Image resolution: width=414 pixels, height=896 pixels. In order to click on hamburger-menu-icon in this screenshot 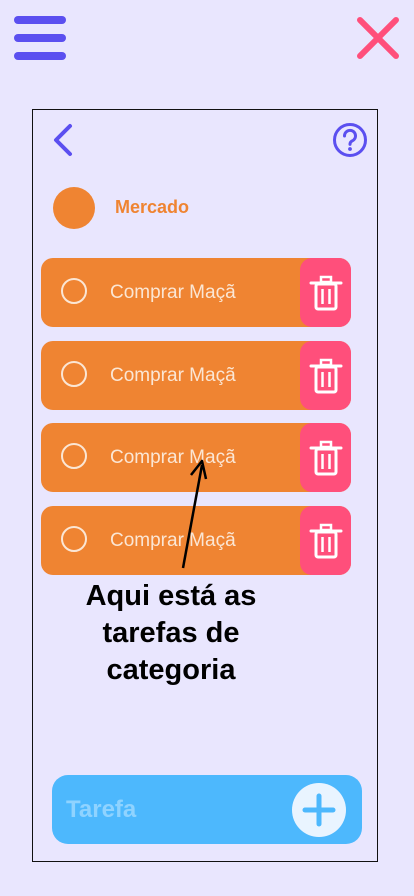, I will do `click(41, 38)`.